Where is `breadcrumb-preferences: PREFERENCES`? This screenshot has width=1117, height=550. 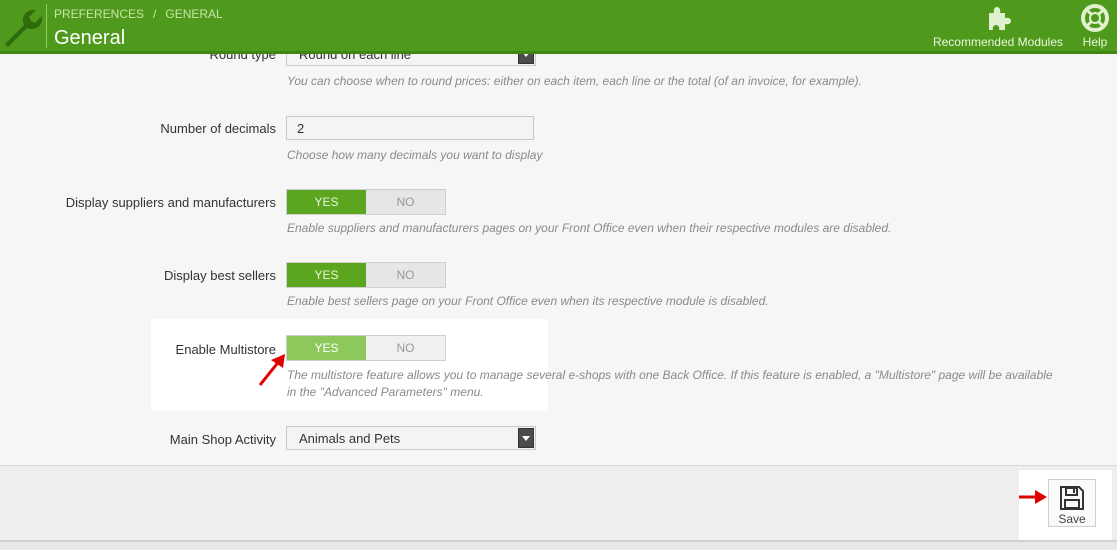
breadcrumb-preferences: PREFERENCES is located at coordinates (99, 14).